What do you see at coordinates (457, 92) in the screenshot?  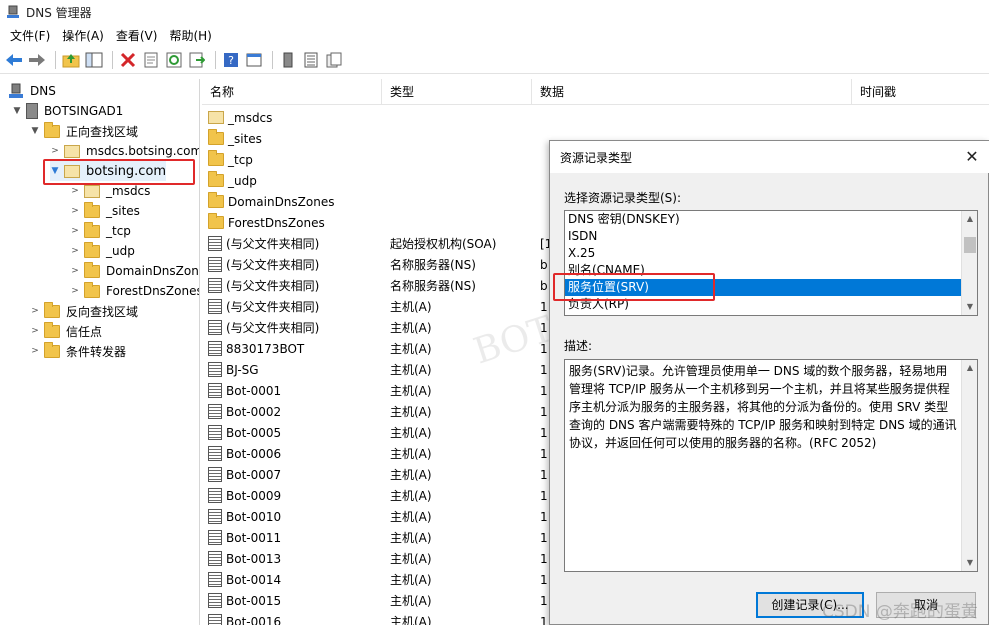 I see `column-header-type: 类型` at bounding box center [457, 92].